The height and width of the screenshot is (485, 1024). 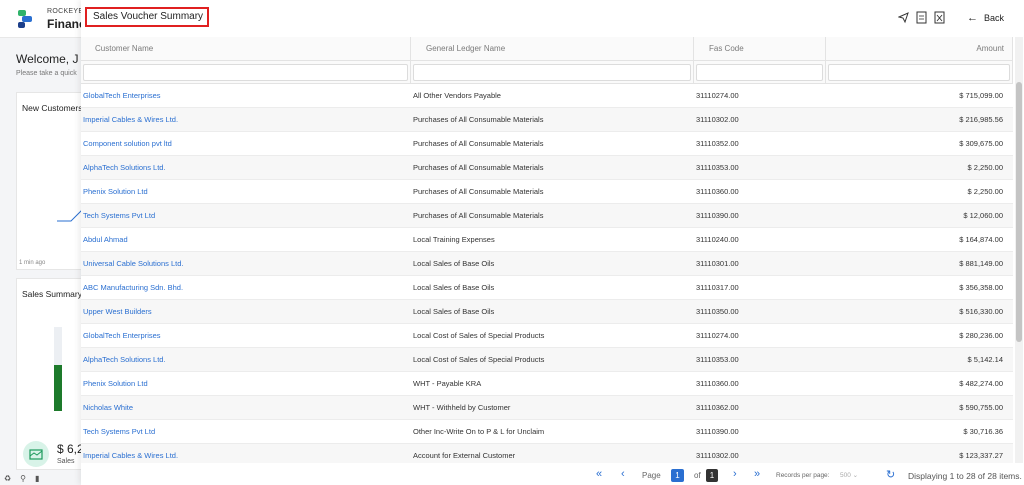 I want to click on cell-customer-name: Upper West Builders, so click(x=246, y=311).